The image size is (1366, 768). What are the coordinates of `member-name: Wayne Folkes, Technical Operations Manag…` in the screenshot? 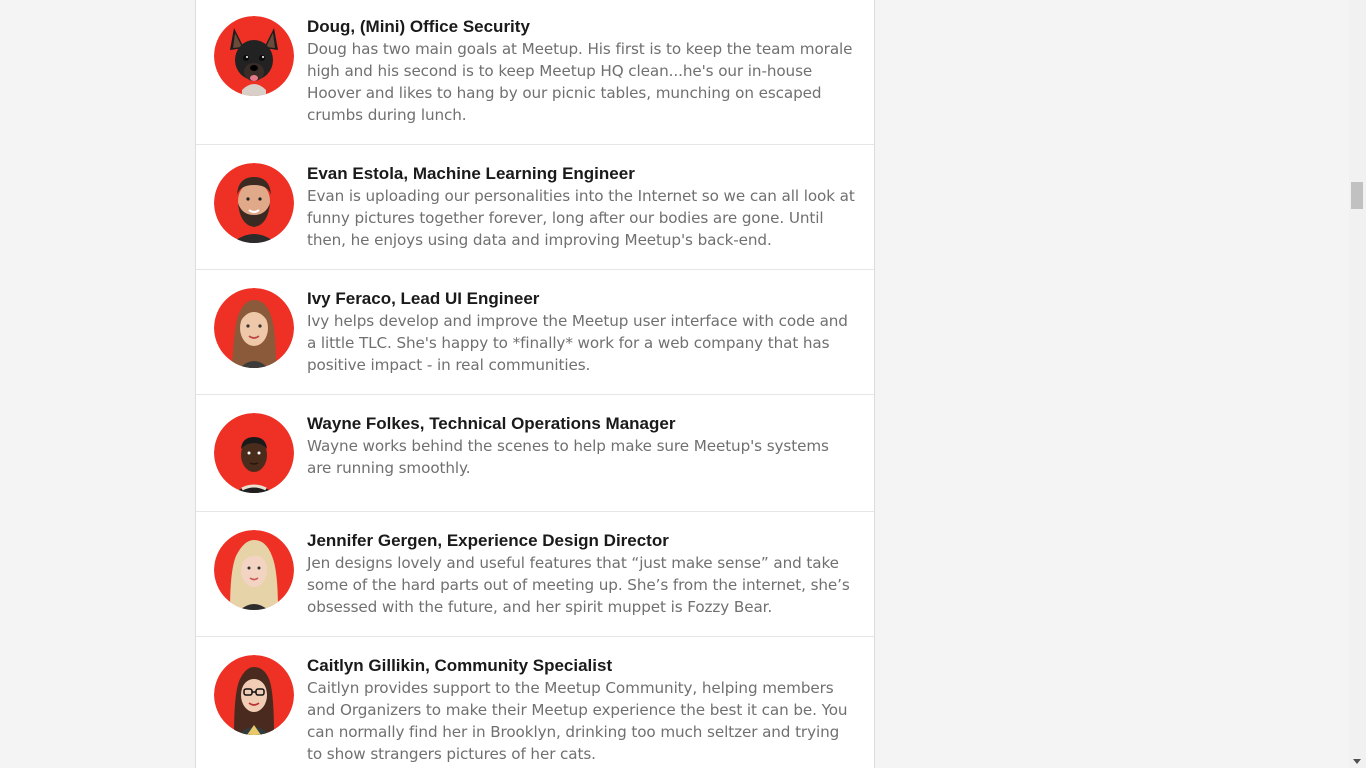 It's located at (491, 423).